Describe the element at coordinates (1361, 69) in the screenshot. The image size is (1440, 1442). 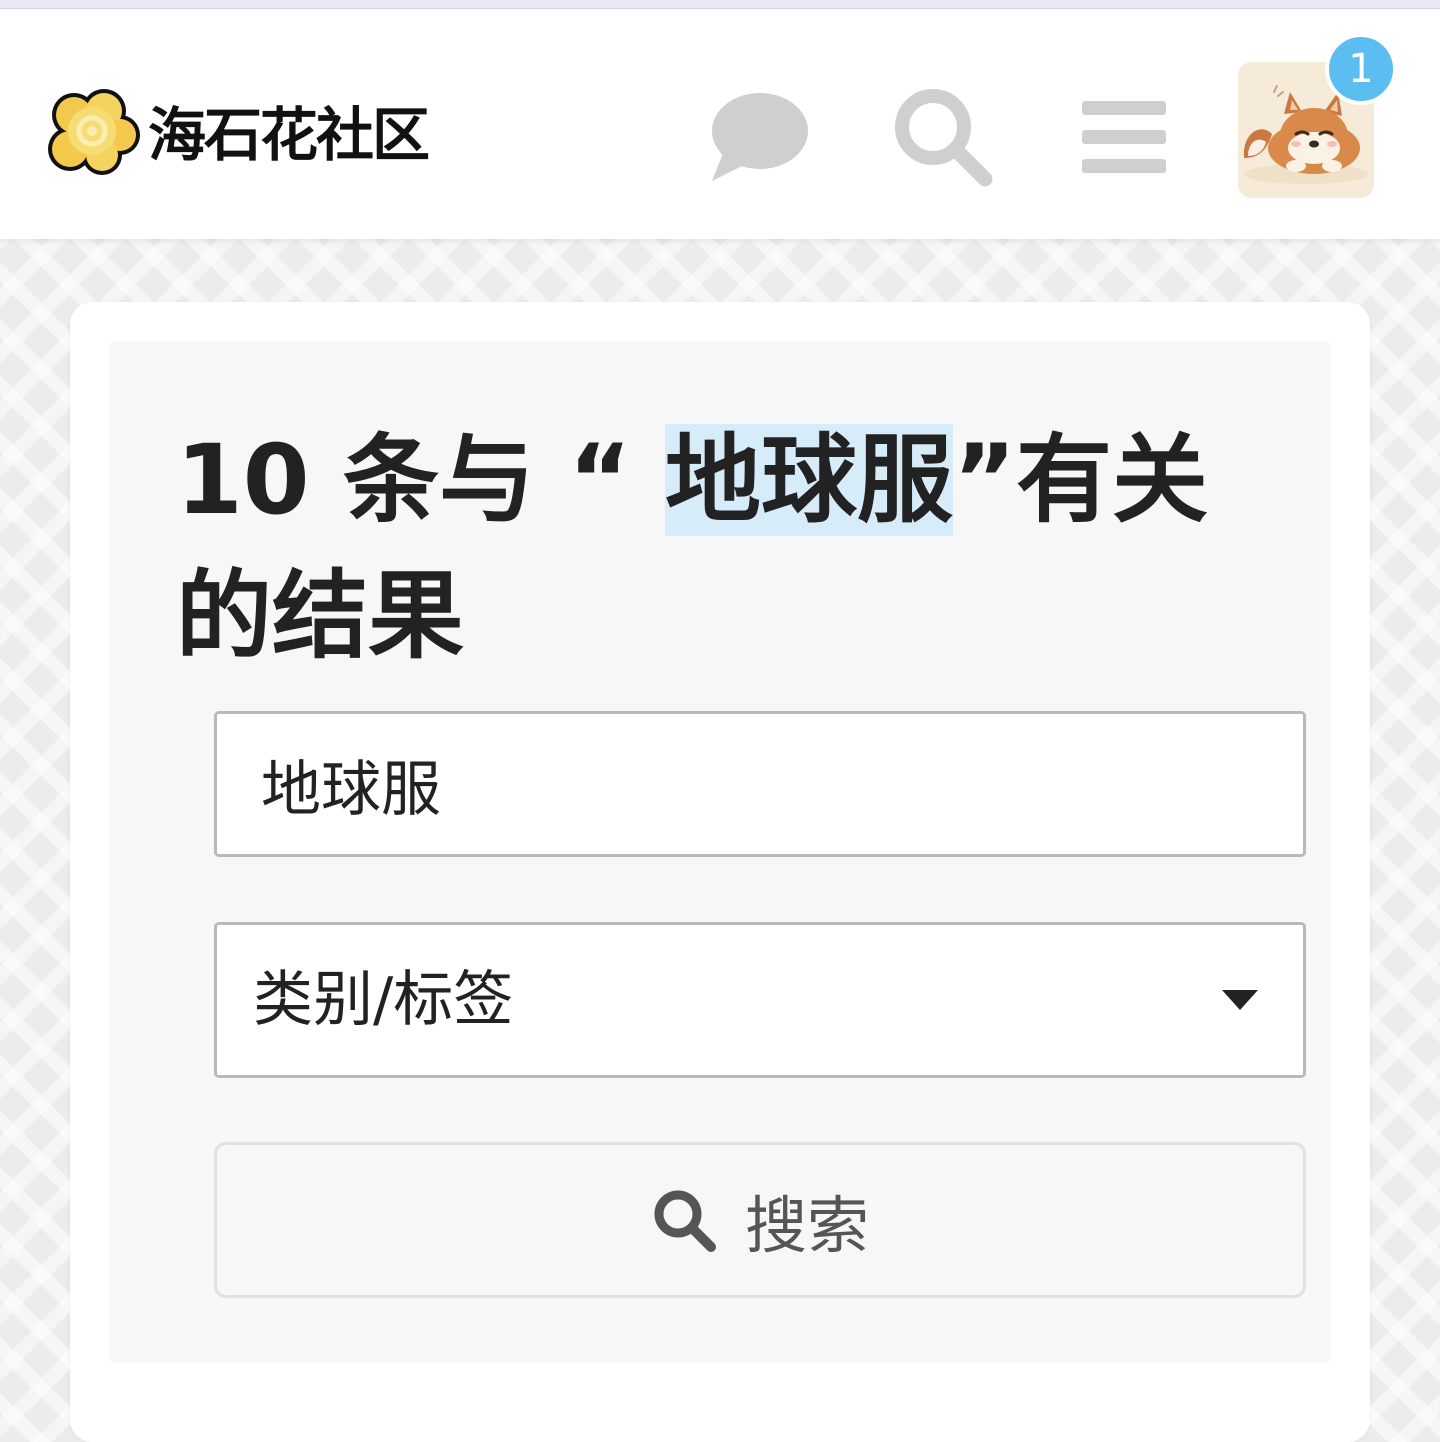
I see `notification-badge: 1` at that location.